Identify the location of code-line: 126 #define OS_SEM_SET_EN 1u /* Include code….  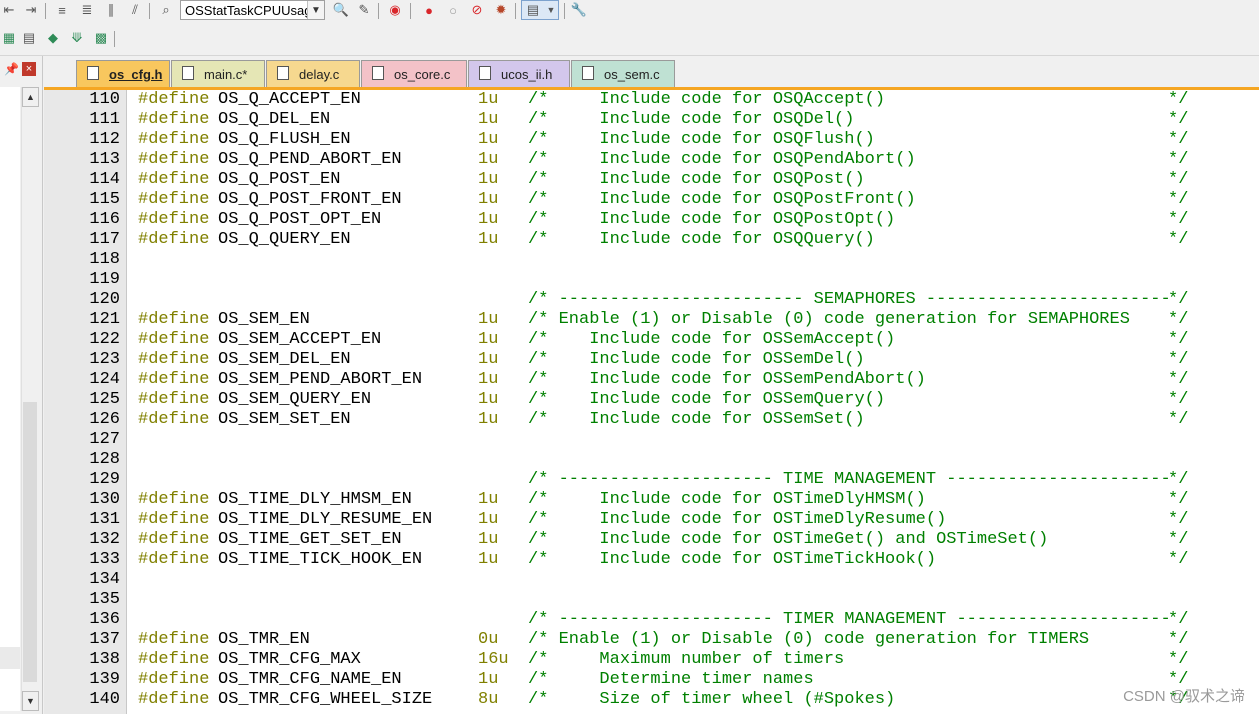
(651, 420).